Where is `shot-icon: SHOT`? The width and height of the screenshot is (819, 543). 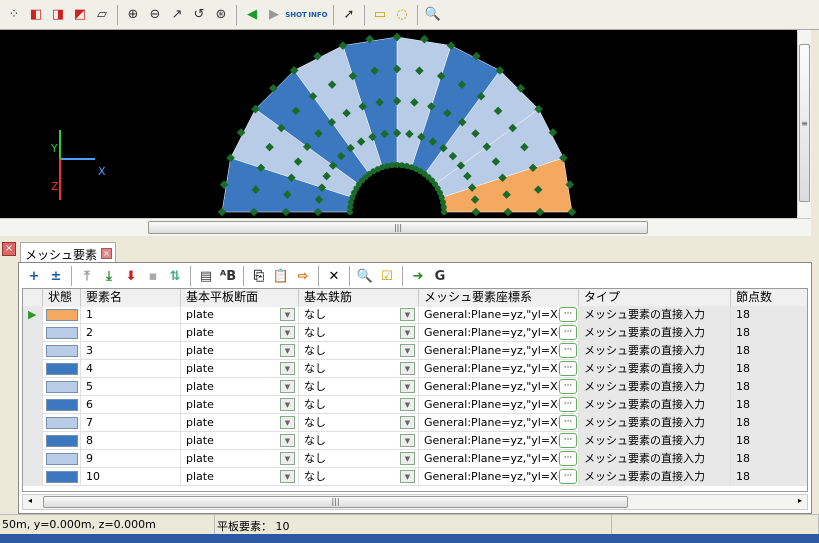 shot-icon: SHOT is located at coordinates (296, 15).